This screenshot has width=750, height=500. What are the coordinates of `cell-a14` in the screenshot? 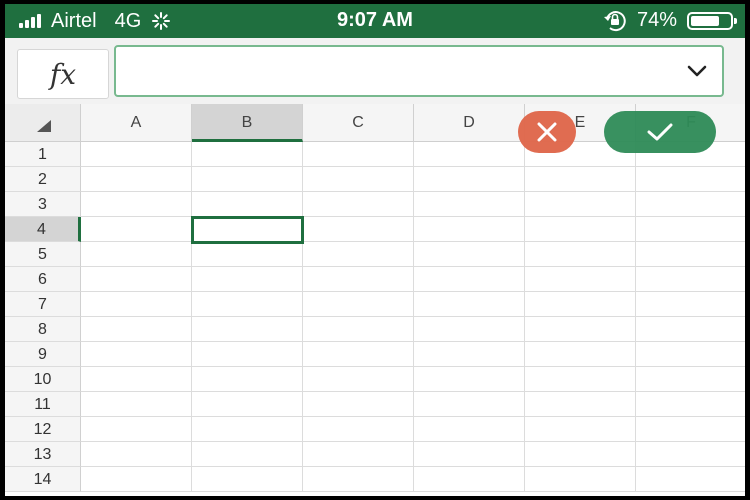 It's located at (136, 479).